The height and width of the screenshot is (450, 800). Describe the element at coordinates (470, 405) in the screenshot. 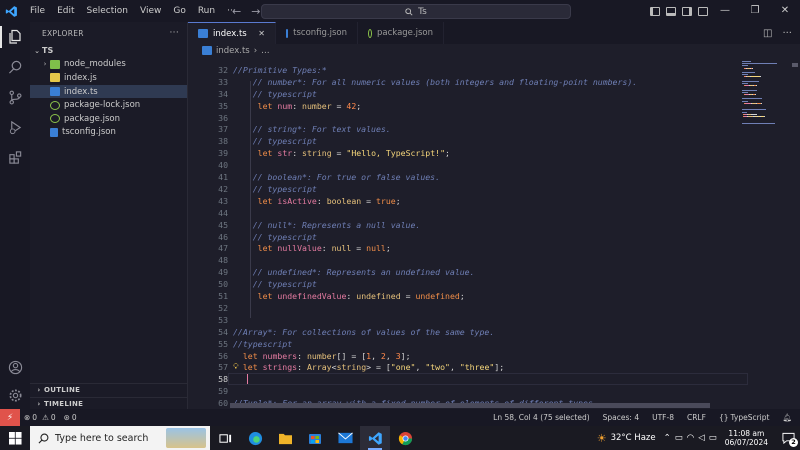

I see `horizontal-scrollbar` at that location.